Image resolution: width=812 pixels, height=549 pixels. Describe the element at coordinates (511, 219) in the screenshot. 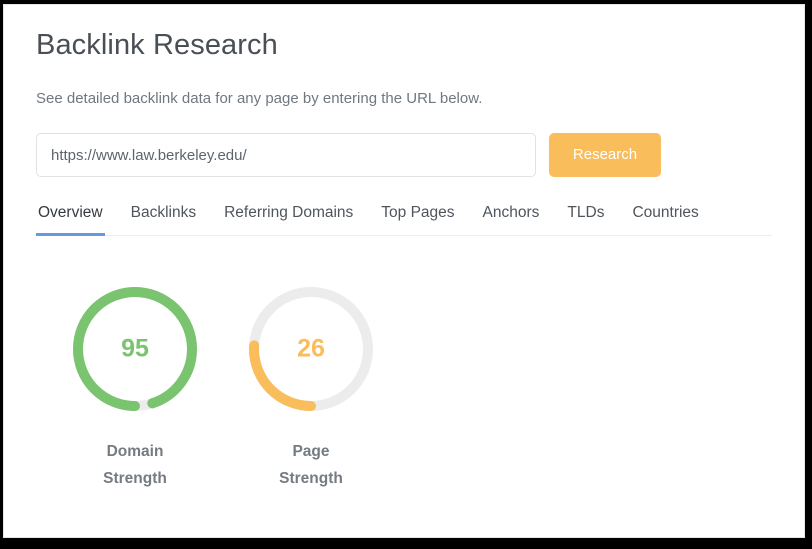

I see `tab-anchors: Anchors` at that location.